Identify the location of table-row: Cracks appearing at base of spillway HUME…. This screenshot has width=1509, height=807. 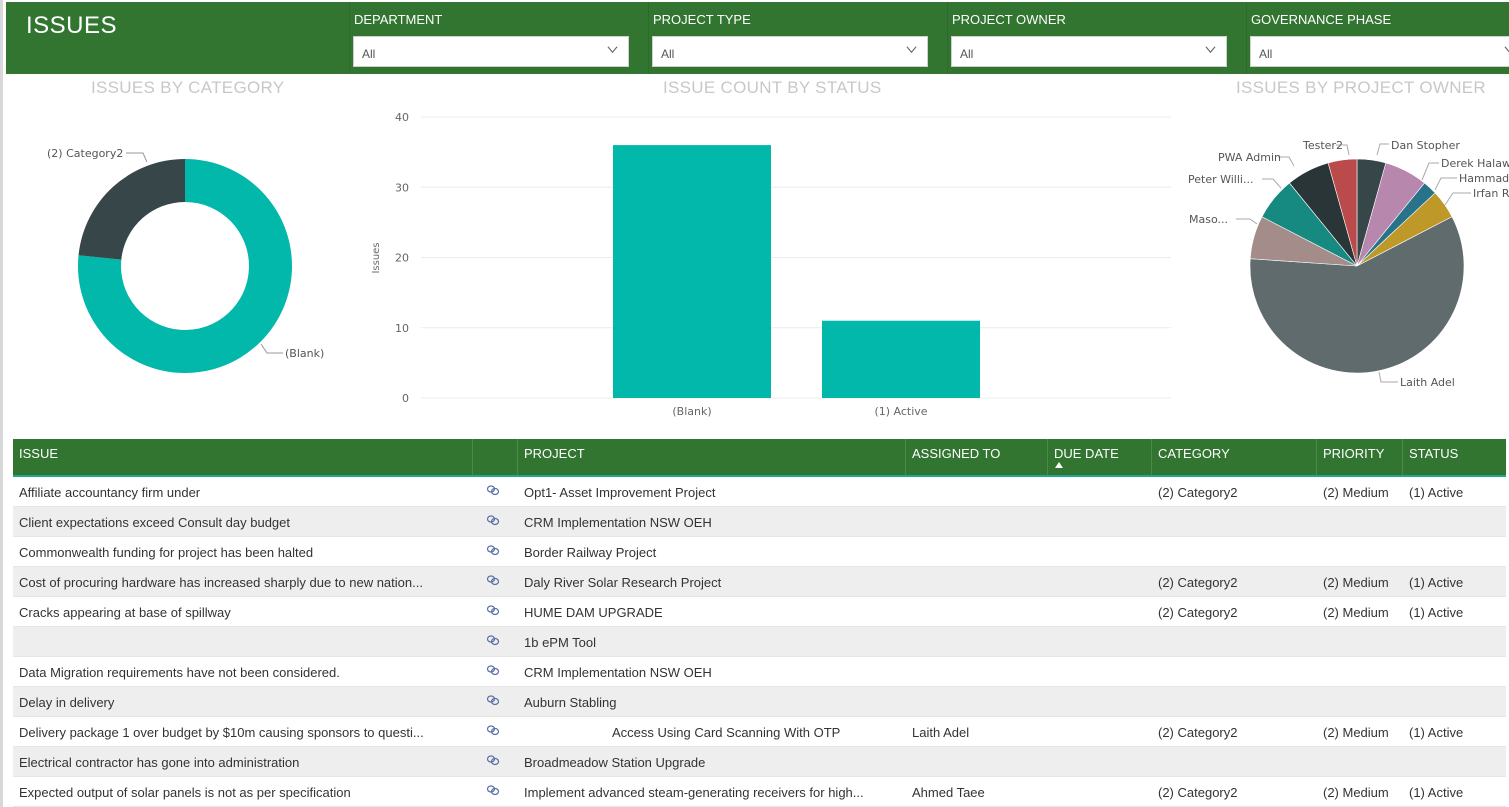
(759, 612).